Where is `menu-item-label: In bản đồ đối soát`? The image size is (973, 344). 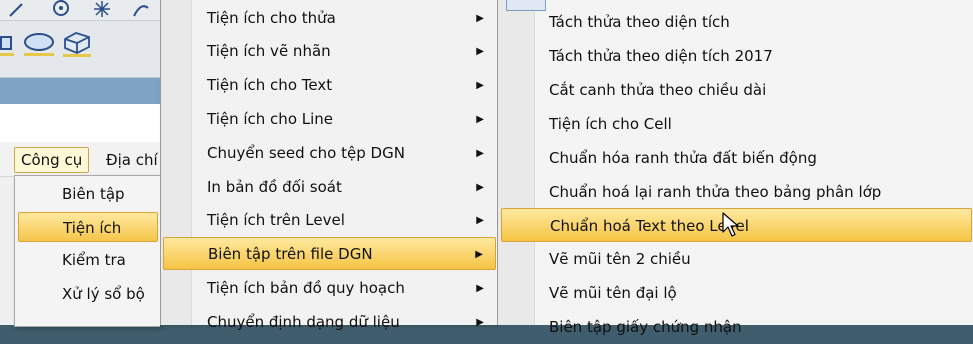
menu-item-label: In bản đồ đối soát is located at coordinates (274, 187).